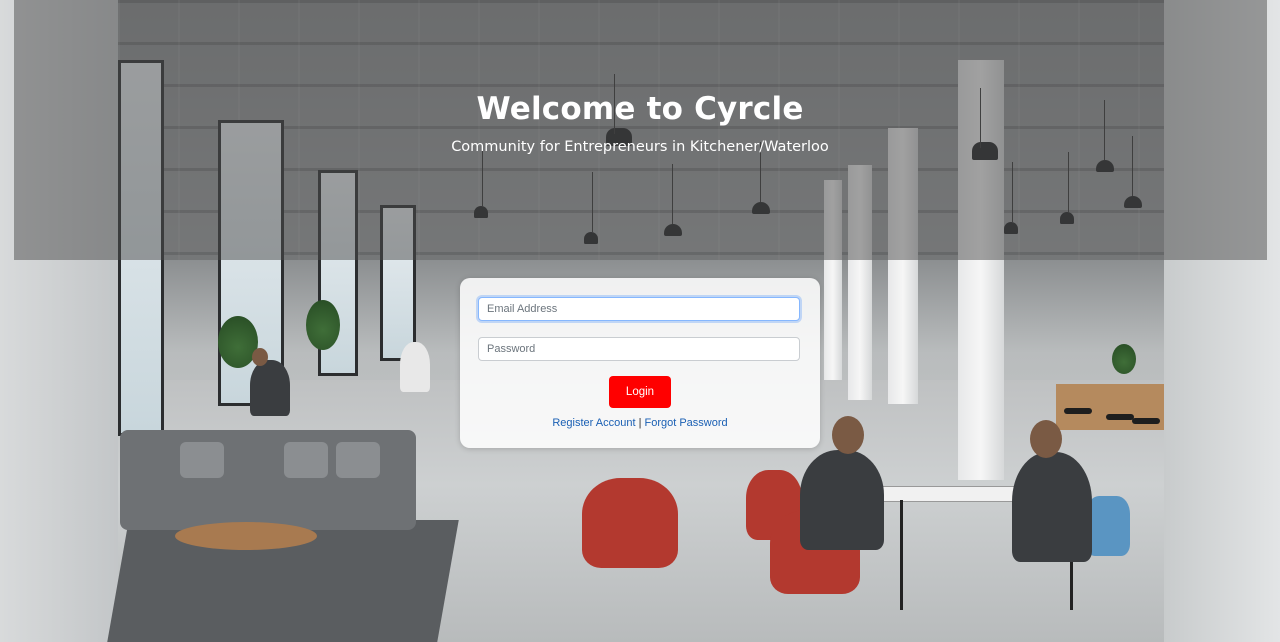  I want to click on coffee-table, so click(246, 536).